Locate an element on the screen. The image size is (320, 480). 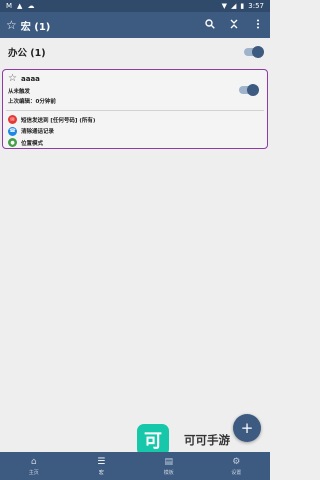
star-icon: ☆ is located at coordinates (11, 25).